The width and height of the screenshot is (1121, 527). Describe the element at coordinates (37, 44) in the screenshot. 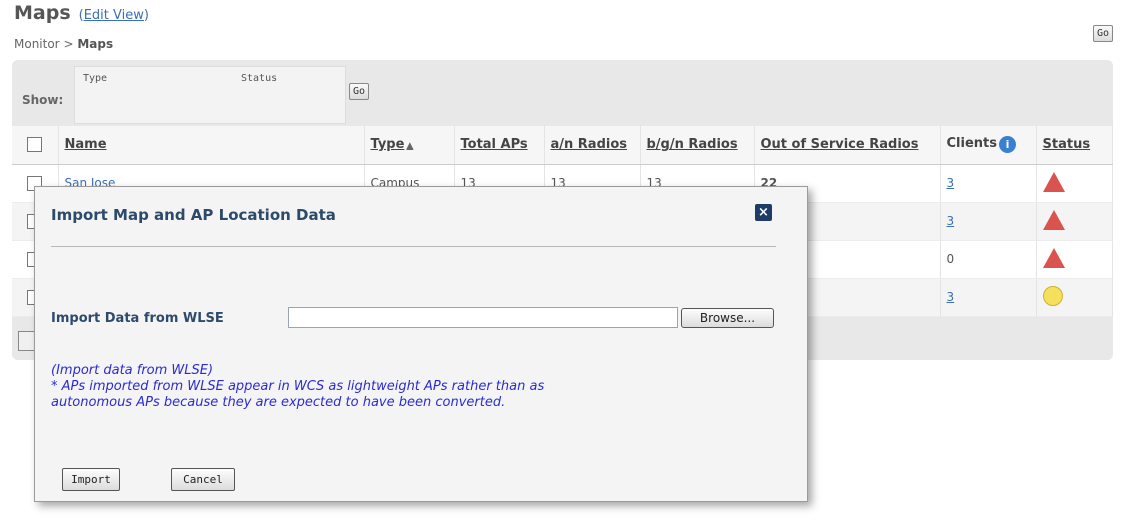

I see `breadcrumb-monitor: Monitor` at that location.